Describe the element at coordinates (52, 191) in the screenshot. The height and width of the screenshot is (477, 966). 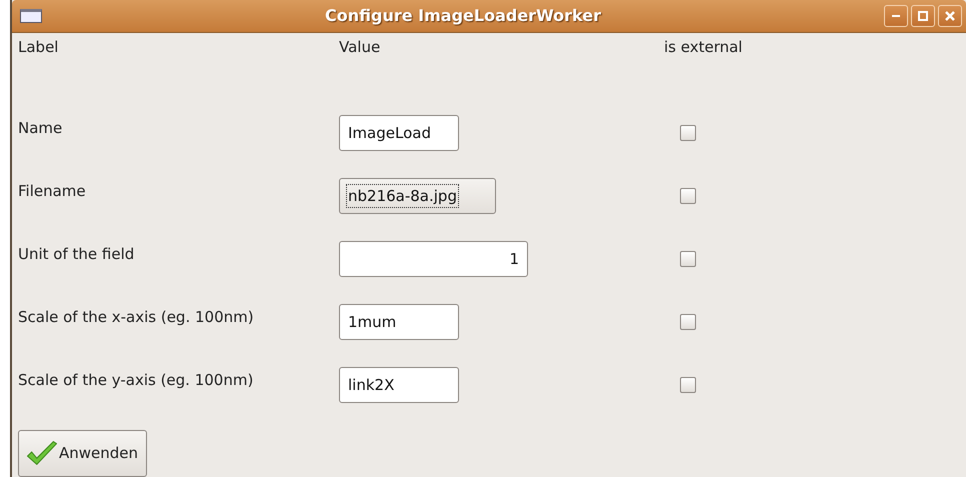
I see `field-label: Filename` at that location.